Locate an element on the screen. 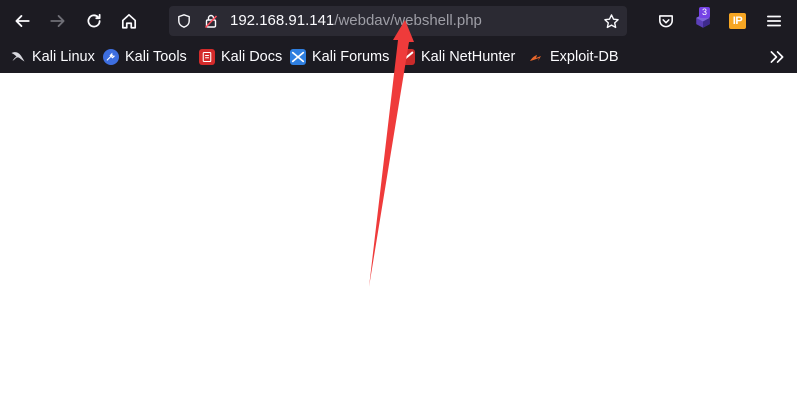  menu-button is located at coordinates (774, 21).